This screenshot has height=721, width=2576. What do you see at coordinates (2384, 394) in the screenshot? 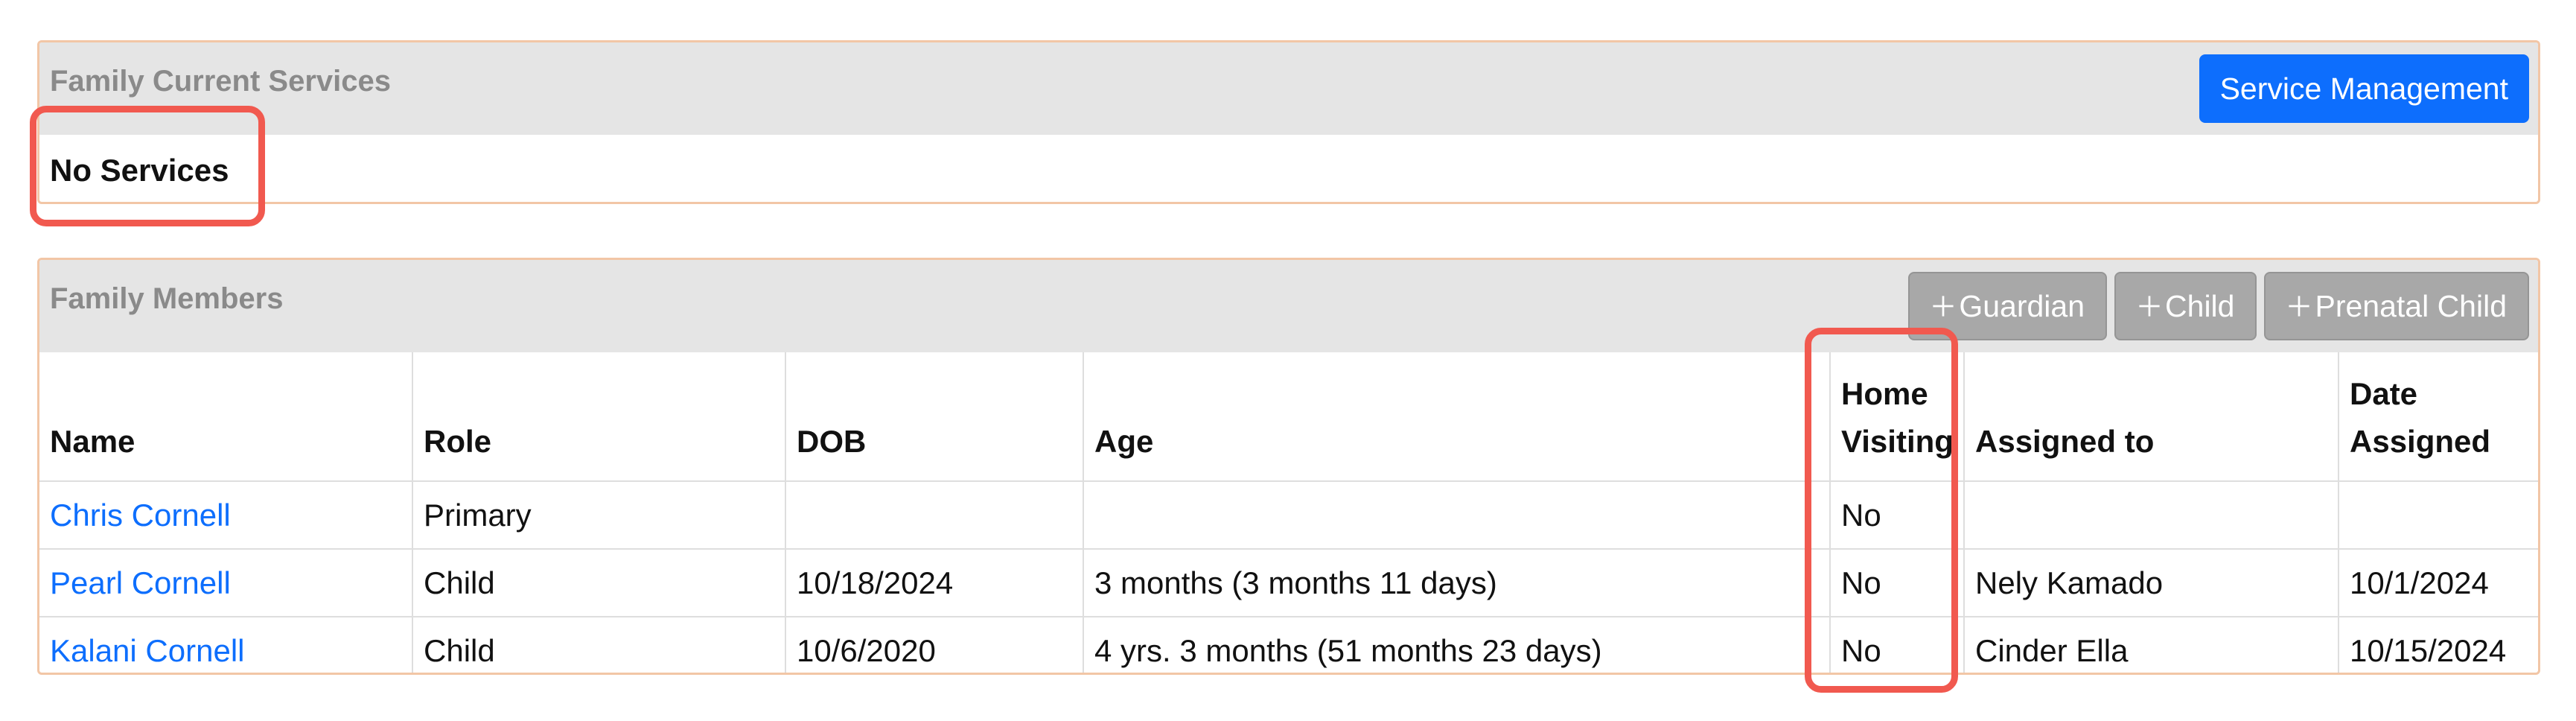
I see `date-assigned-header-line1: Date` at bounding box center [2384, 394].